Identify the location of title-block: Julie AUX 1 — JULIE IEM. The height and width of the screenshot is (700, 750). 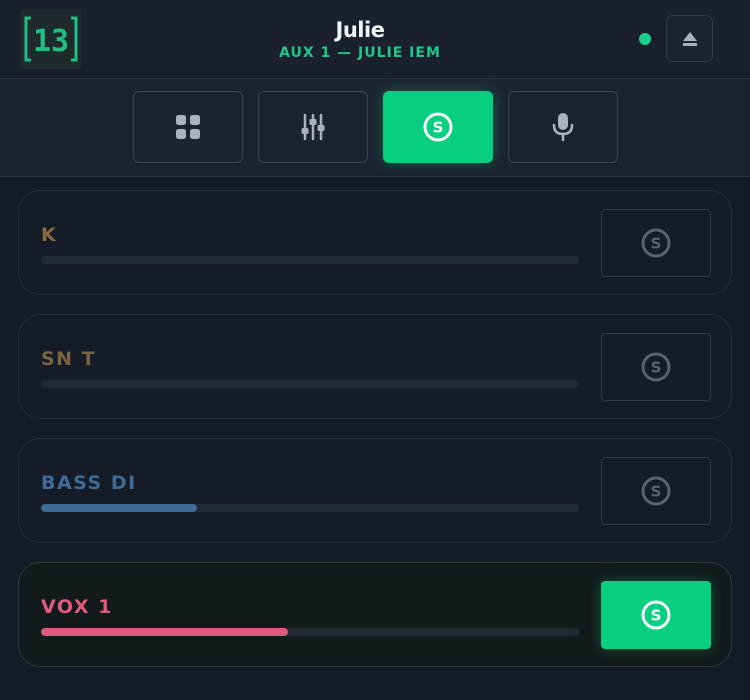
(360, 40).